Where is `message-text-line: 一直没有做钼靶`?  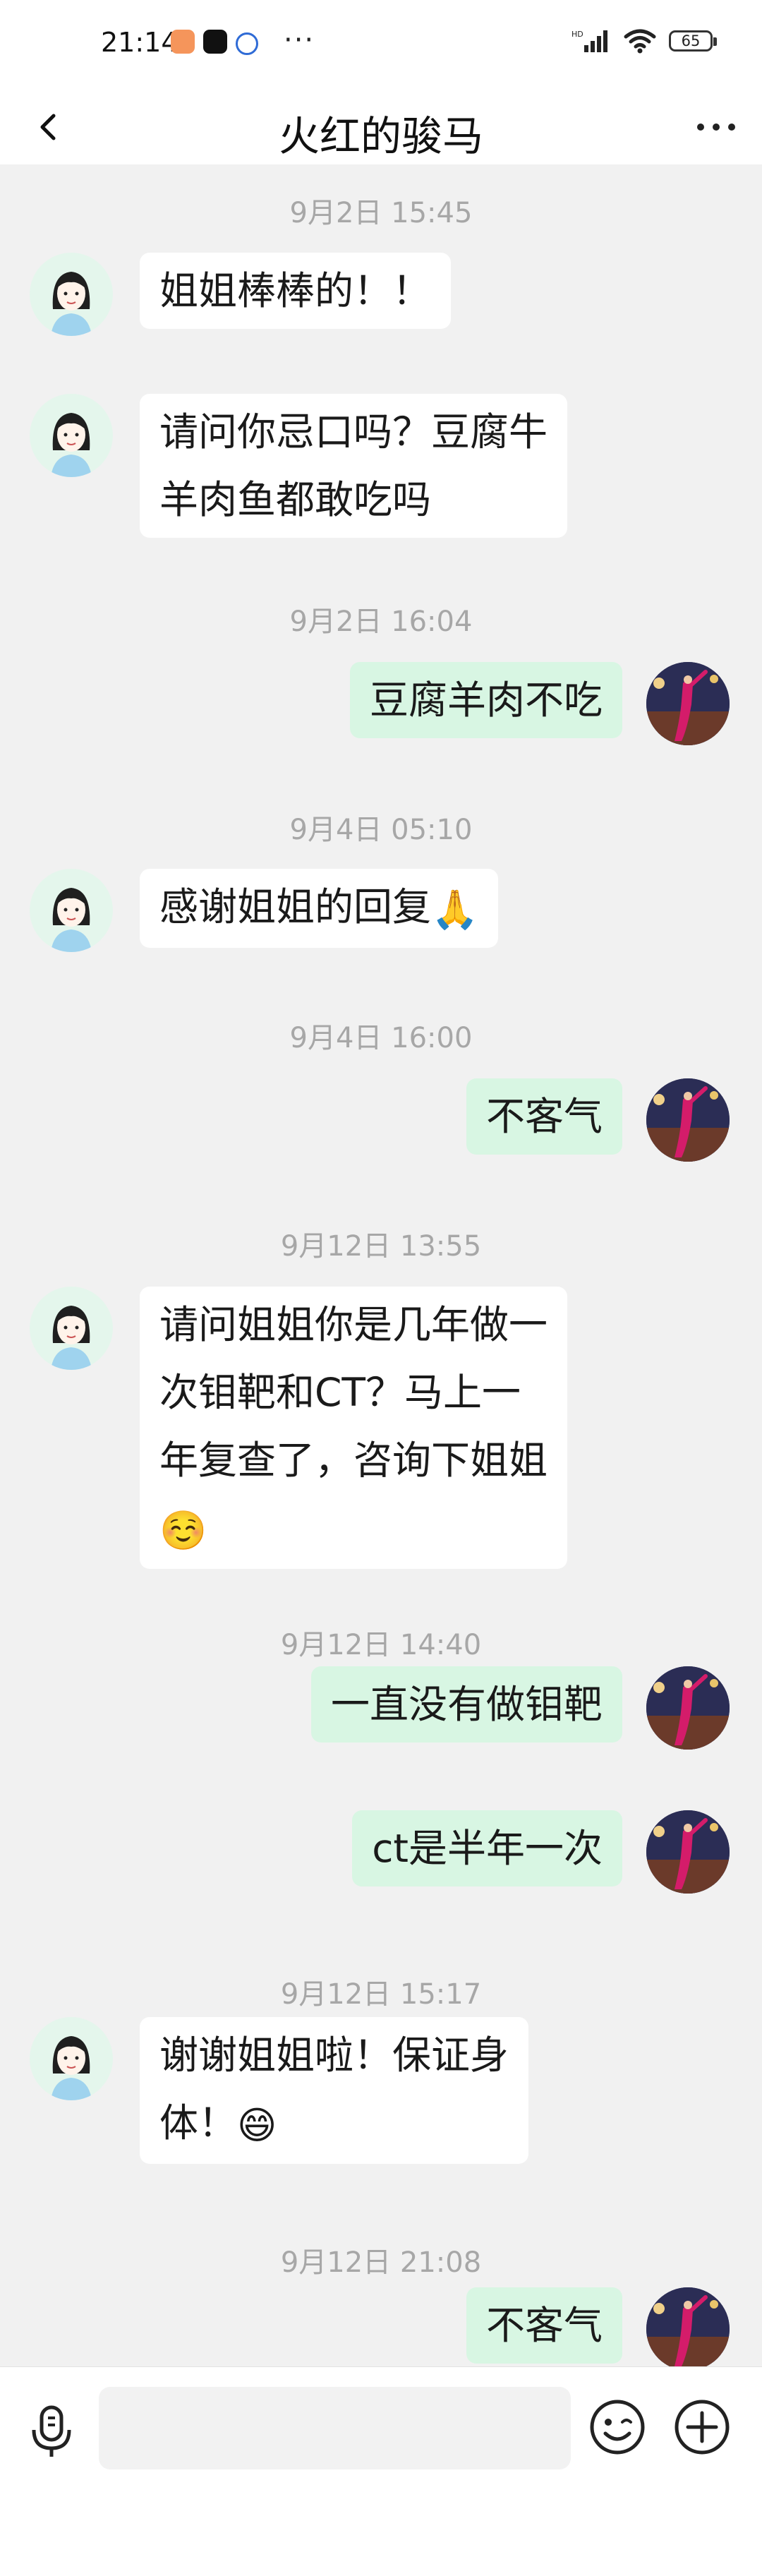
message-text-line: 一直没有做钼靶 is located at coordinates (466, 1704).